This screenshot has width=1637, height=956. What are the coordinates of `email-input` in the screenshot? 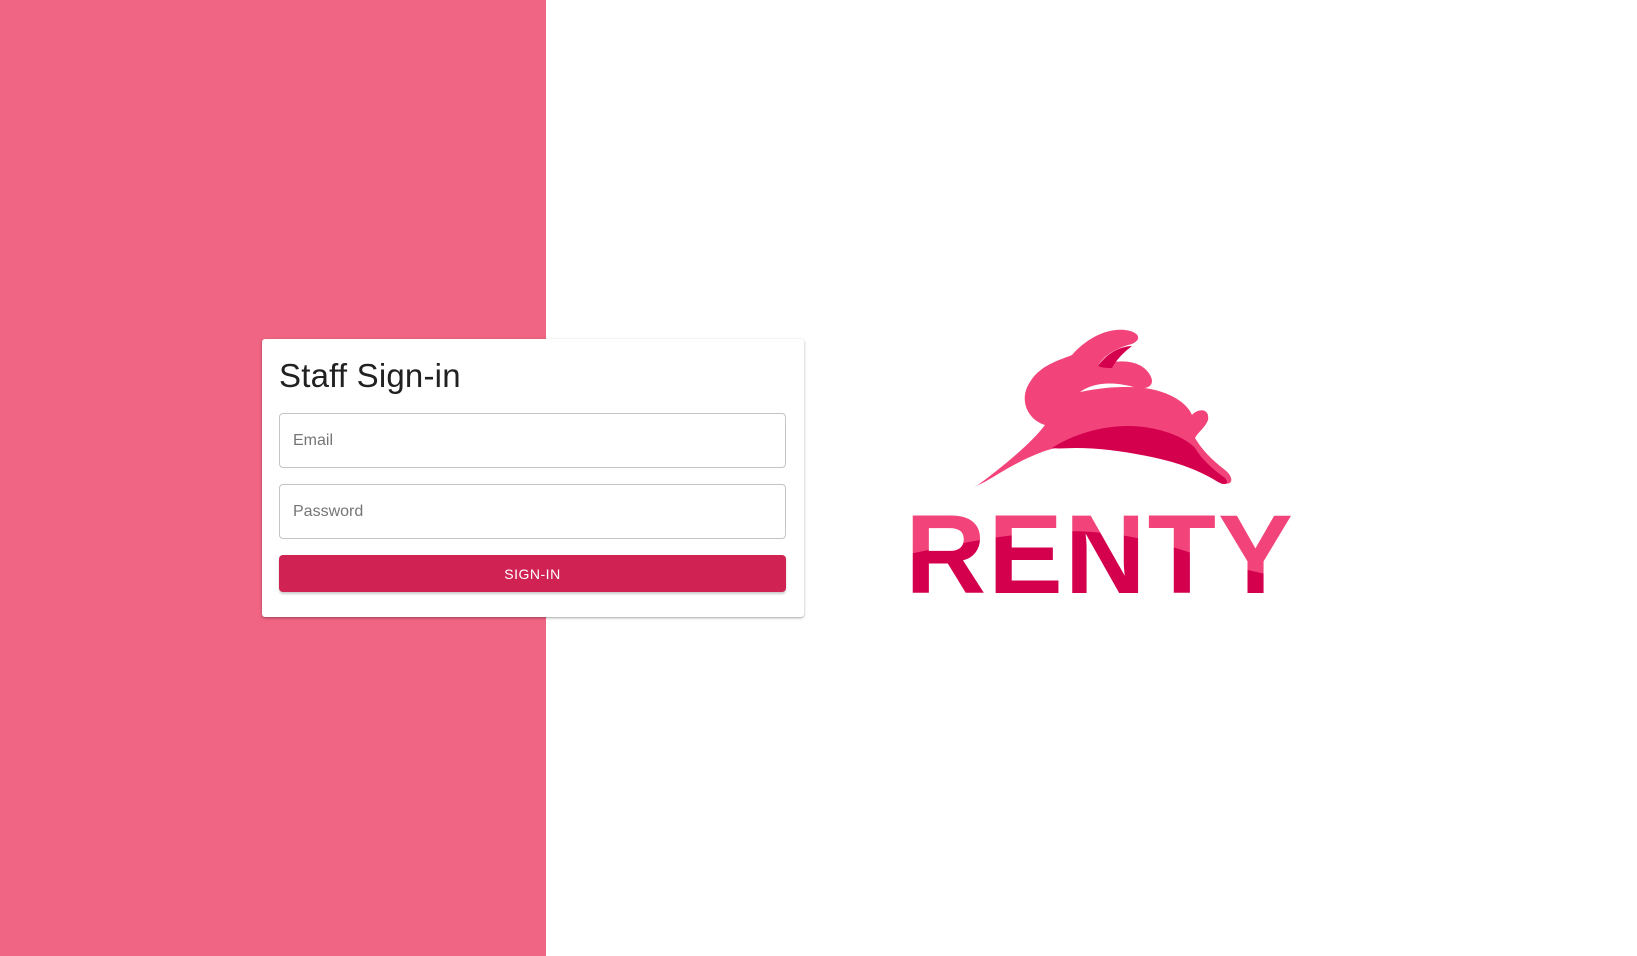 It's located at (532, 440).